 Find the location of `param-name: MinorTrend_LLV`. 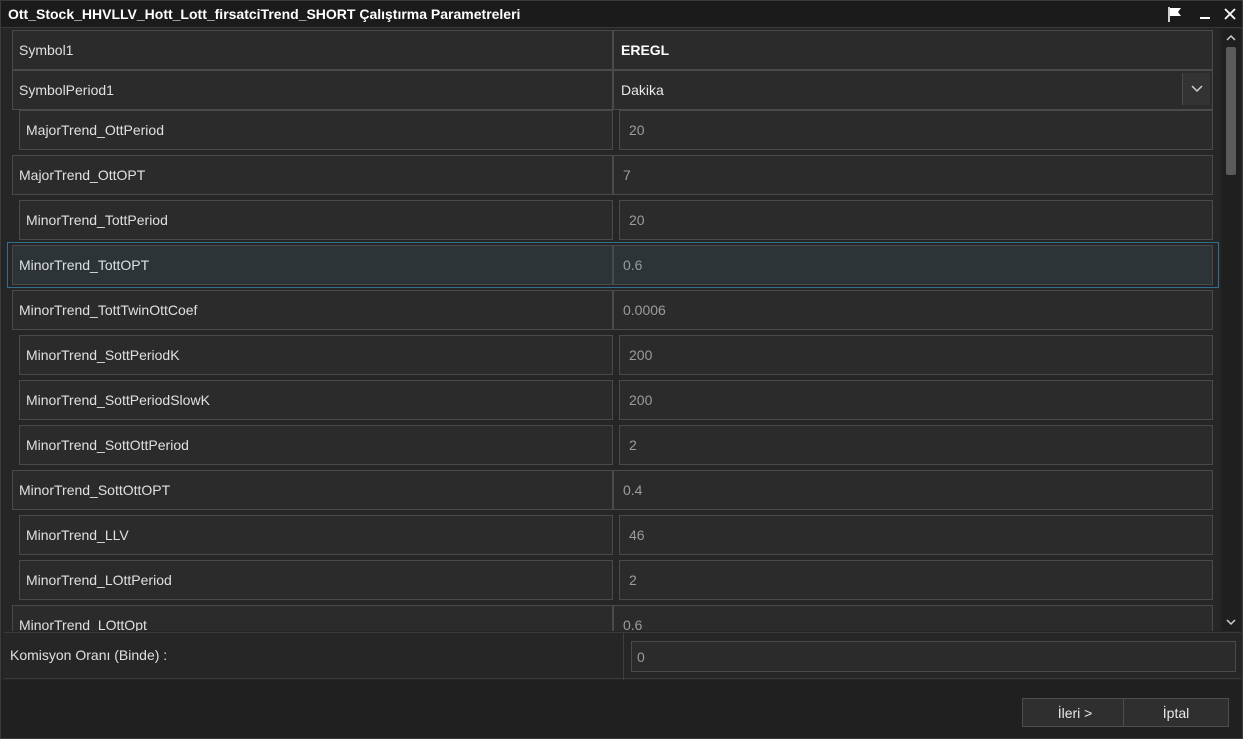

param-name: MinorTrend_LLV is located at coordinates (77, 535).